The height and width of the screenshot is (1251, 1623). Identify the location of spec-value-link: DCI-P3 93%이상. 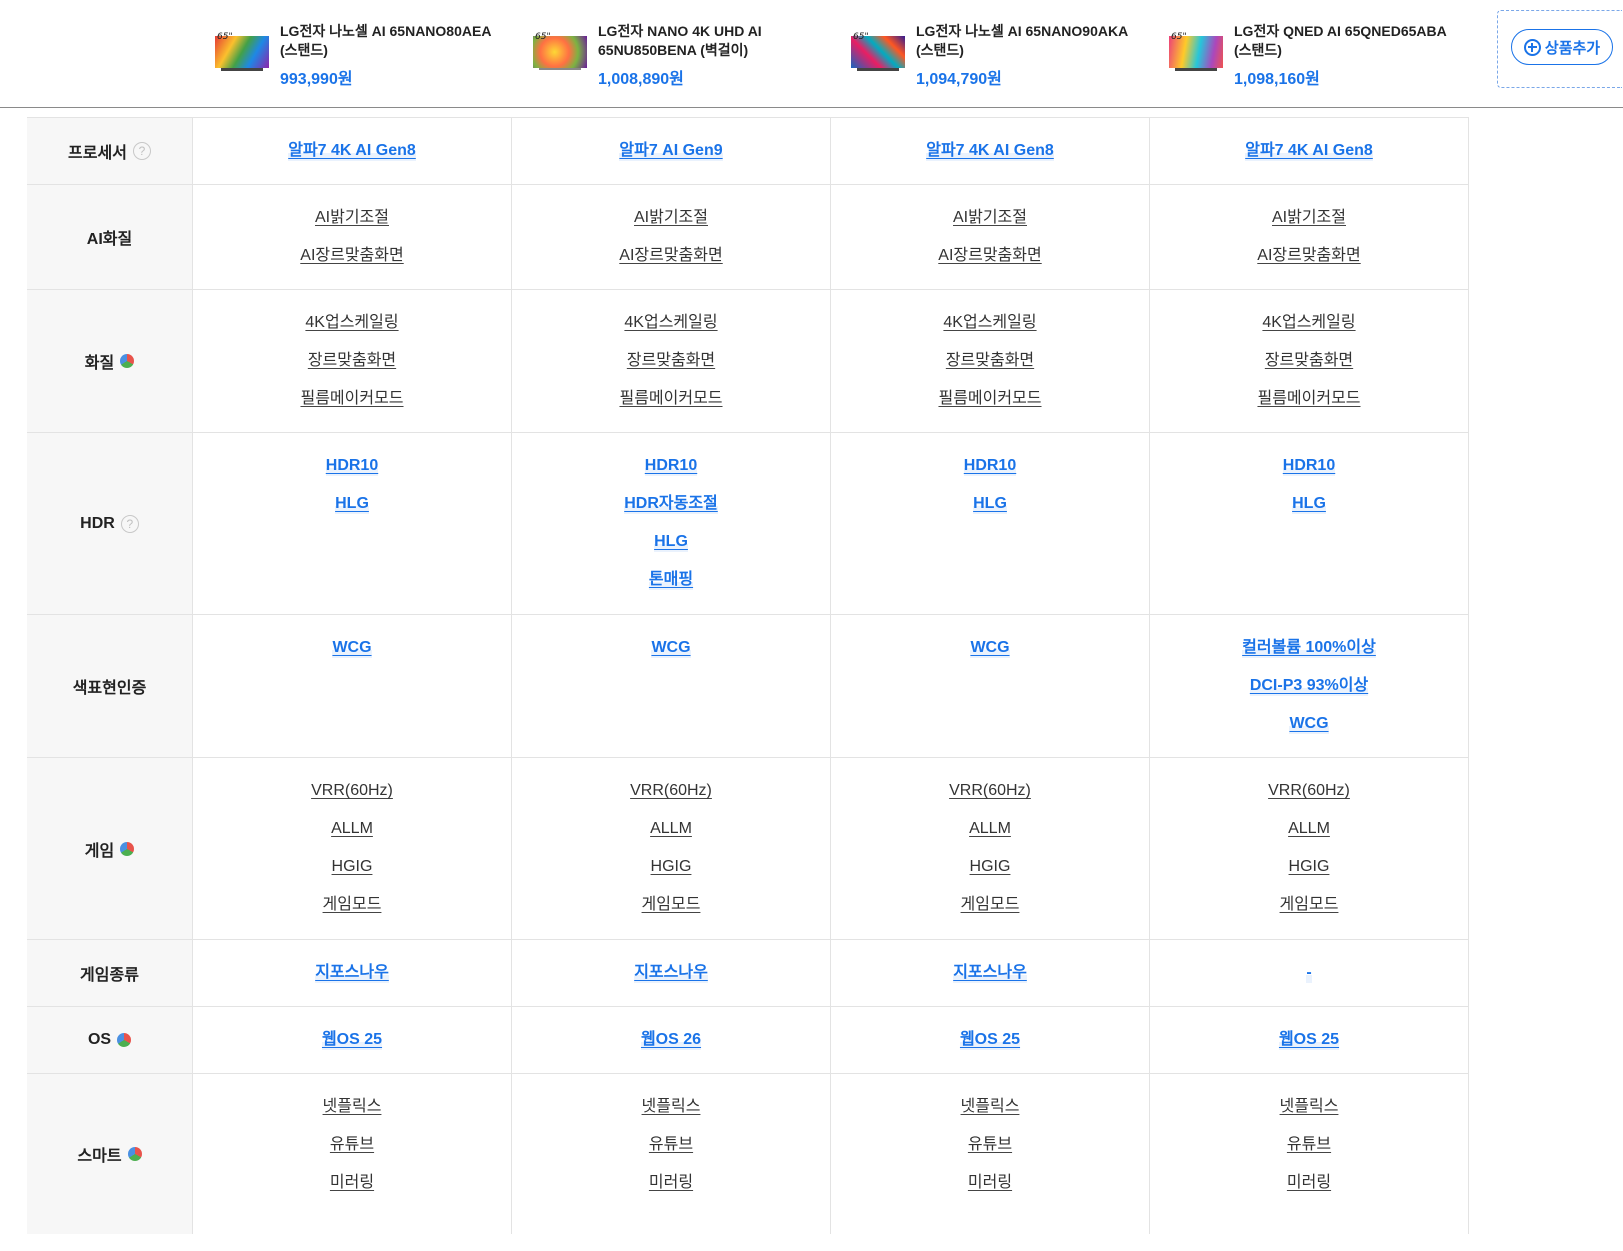
(1309, 686).